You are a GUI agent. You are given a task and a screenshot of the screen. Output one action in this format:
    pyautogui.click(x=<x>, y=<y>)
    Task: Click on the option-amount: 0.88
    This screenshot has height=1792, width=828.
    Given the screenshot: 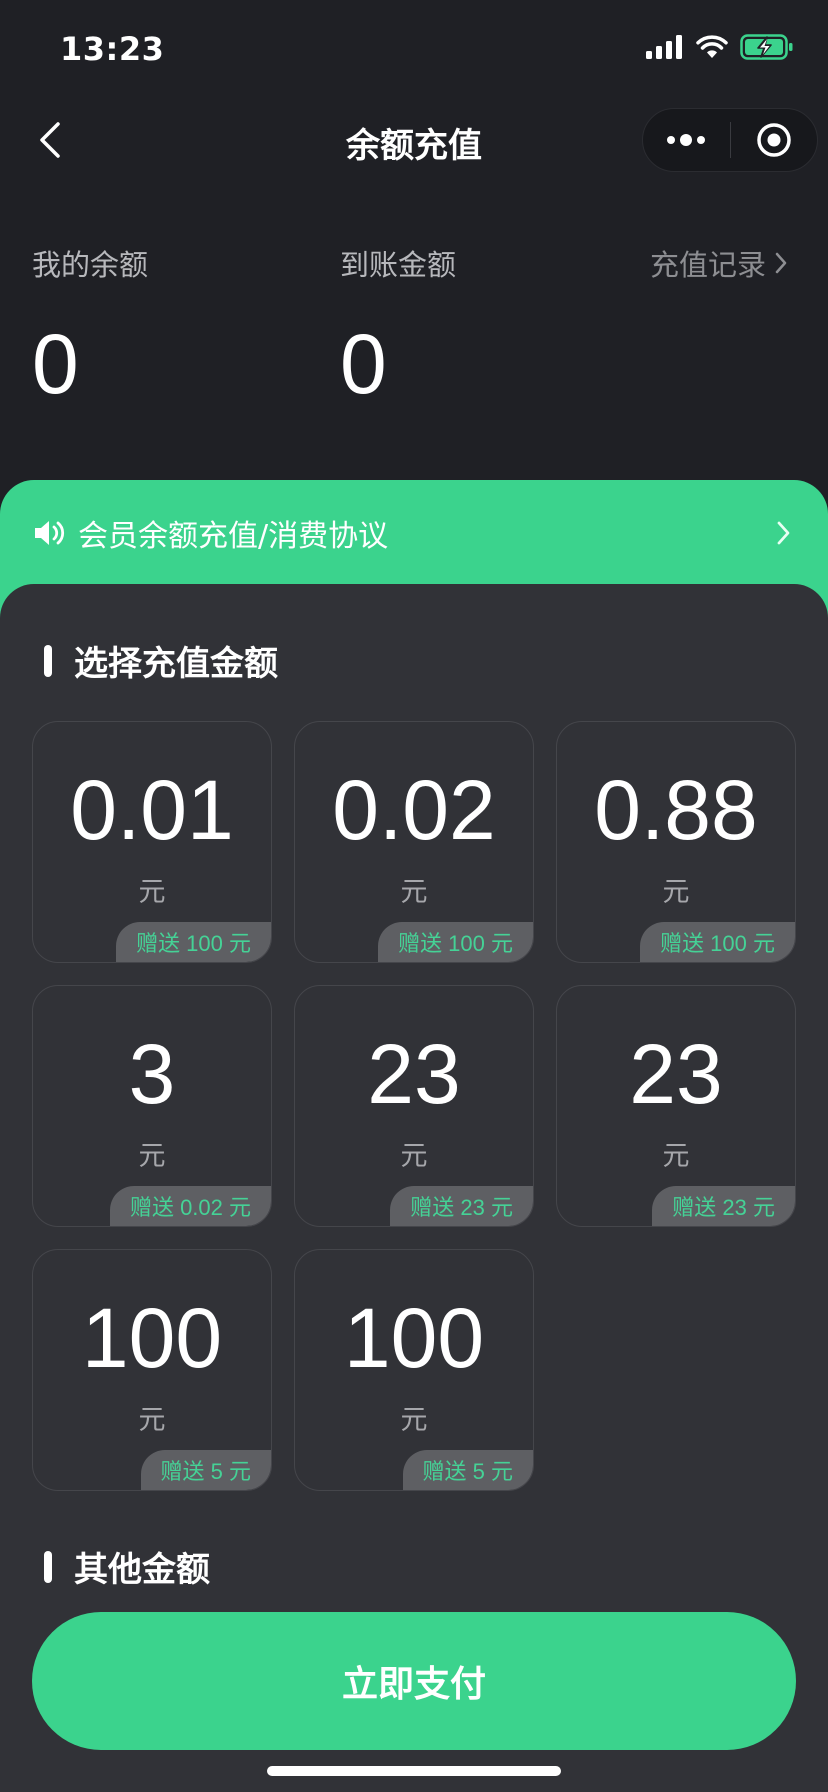 What is the action you would take?
    pyautogui.click(x=676, y=810)
    